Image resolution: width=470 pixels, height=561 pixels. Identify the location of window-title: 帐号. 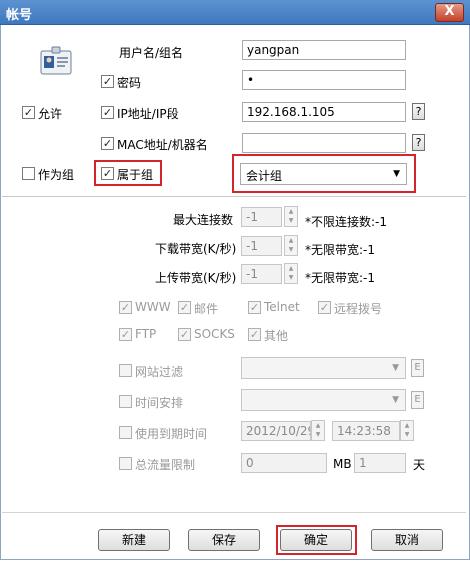
(19, 15).